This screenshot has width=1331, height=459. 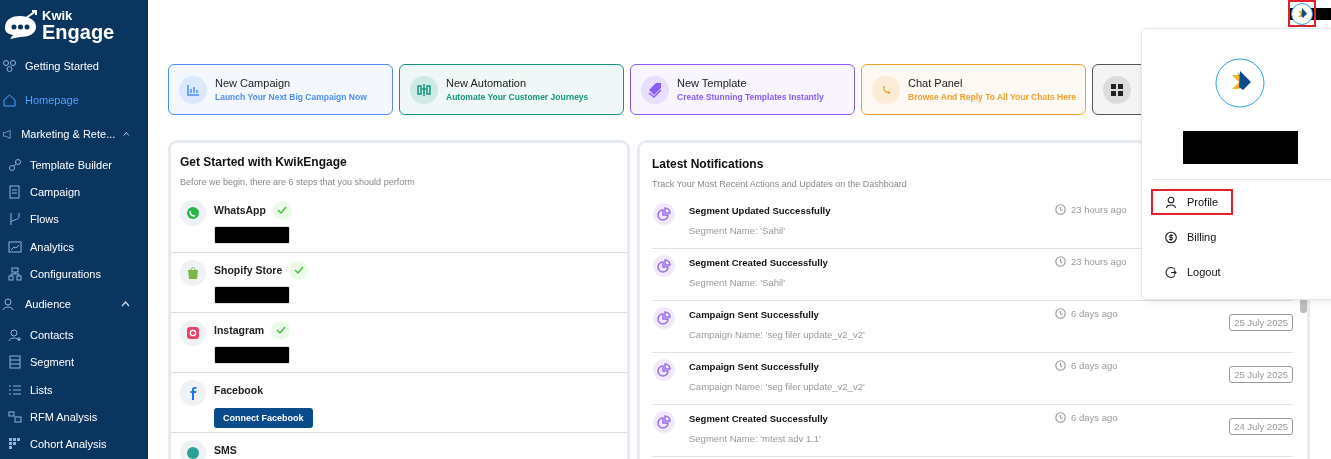 I want to click on notification-detail: Segment Name: 'mtest adv 1.1', so click(x=755, y=438).